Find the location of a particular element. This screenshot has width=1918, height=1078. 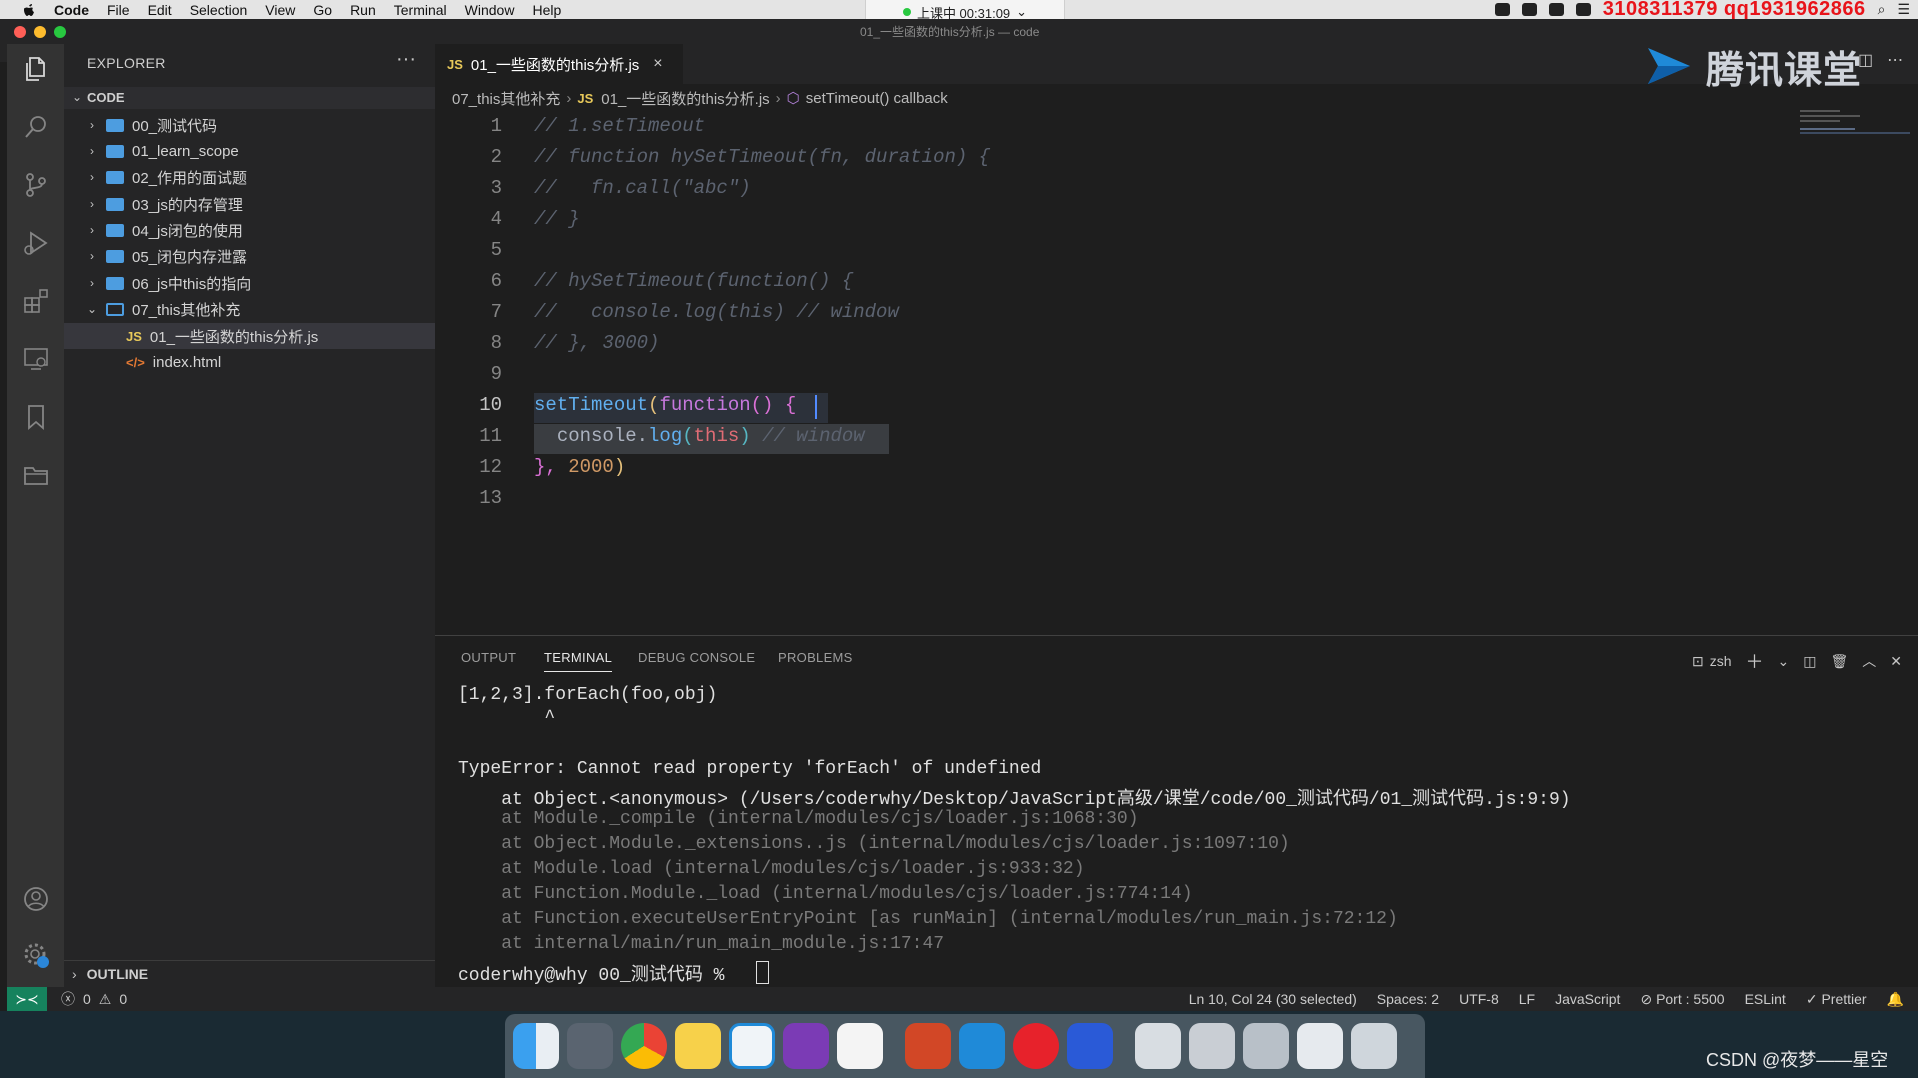

terminal-prompt: coderwhy@why 00_测试代码 % is located at coordinates (596, 973).